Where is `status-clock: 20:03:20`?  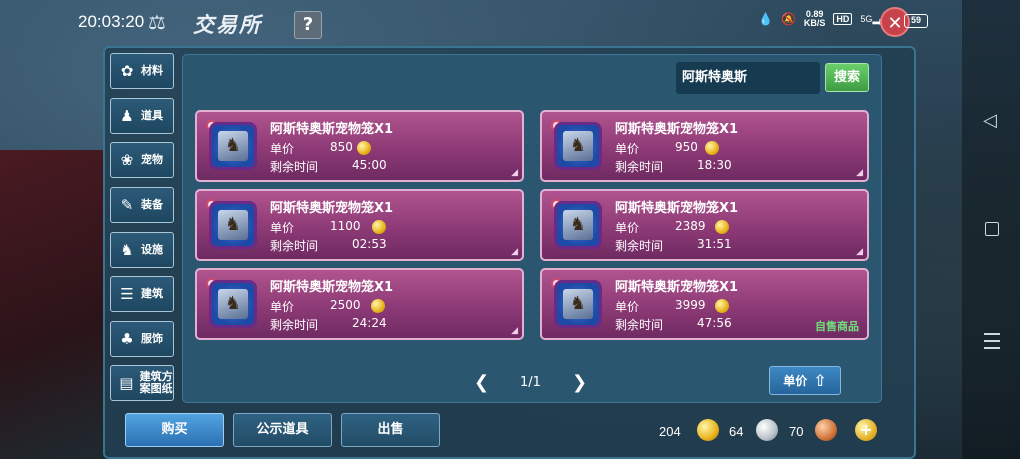
status-clock: 20:03:20 is located at coordinates (111, 21).